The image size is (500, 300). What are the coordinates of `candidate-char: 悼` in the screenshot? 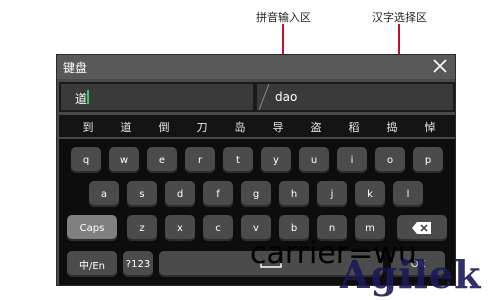 It's located at (430, 127).